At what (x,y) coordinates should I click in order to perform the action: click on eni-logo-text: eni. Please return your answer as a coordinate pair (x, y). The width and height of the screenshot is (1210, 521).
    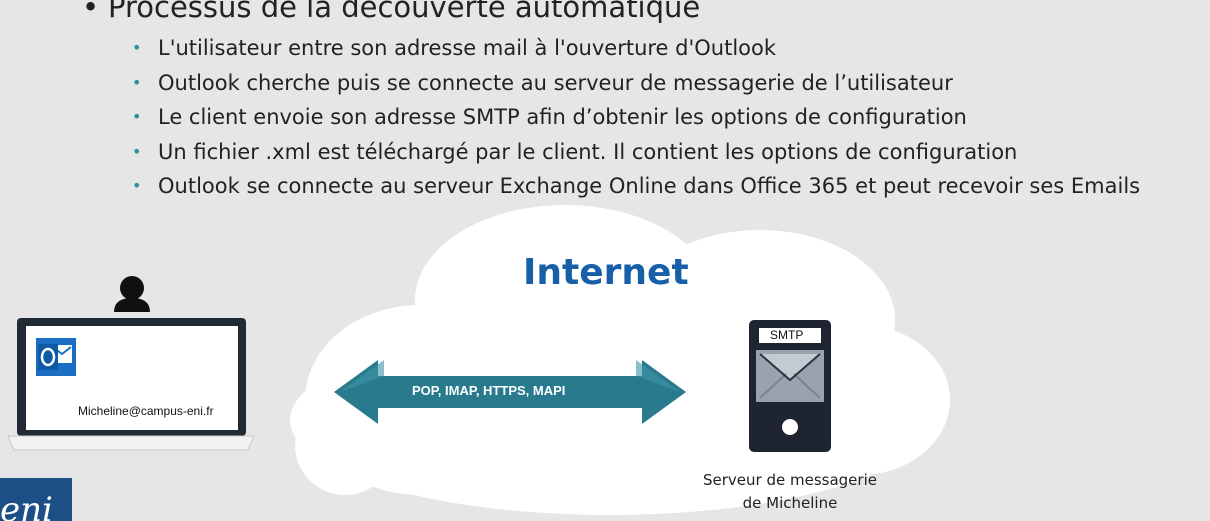
    Looking at the image, I should click on (26, 505).